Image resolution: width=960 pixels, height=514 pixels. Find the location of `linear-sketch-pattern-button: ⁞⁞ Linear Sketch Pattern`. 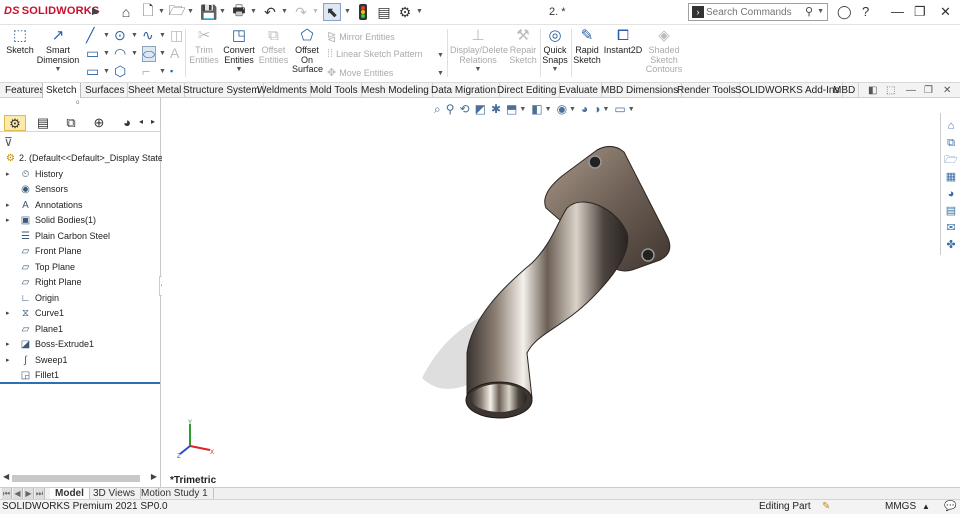

linear-sketch-pattern-button: ⁞⁞ Linear Sketch Pattern is located at coordinates (375, 54).